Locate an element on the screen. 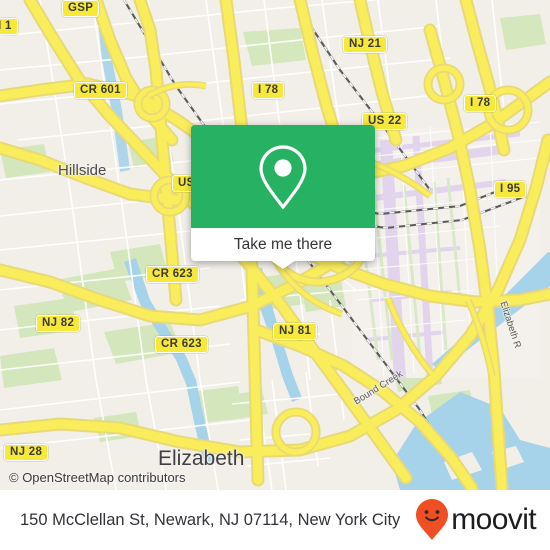 This screenshot has height=550, width=550. shield-i78-left: I 78 is located at coordinates (268, 90).